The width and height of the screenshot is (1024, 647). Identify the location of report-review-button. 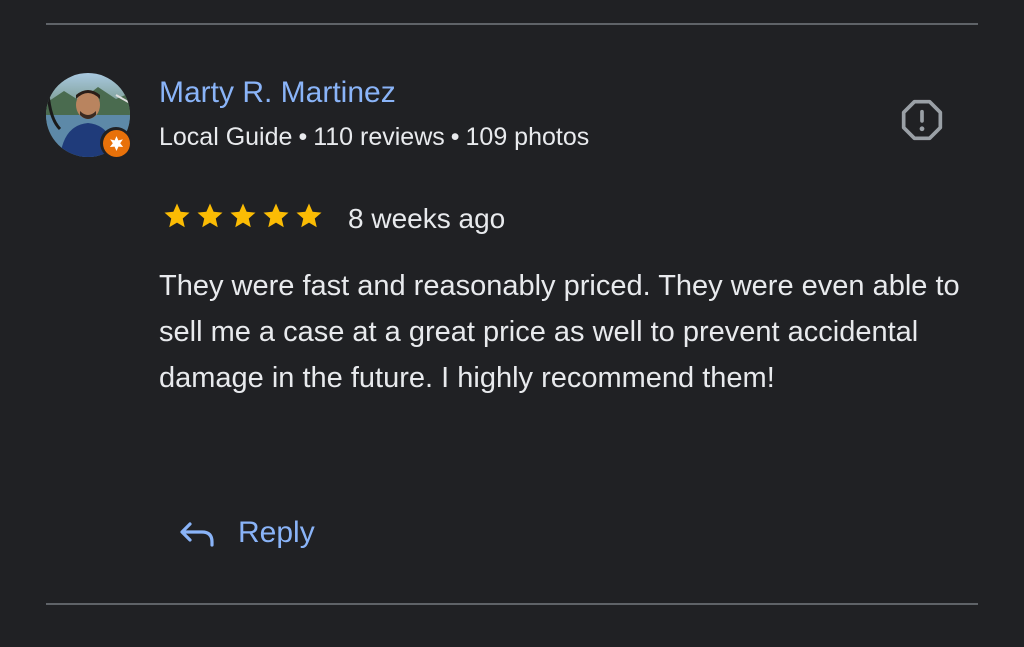
(922, 120).